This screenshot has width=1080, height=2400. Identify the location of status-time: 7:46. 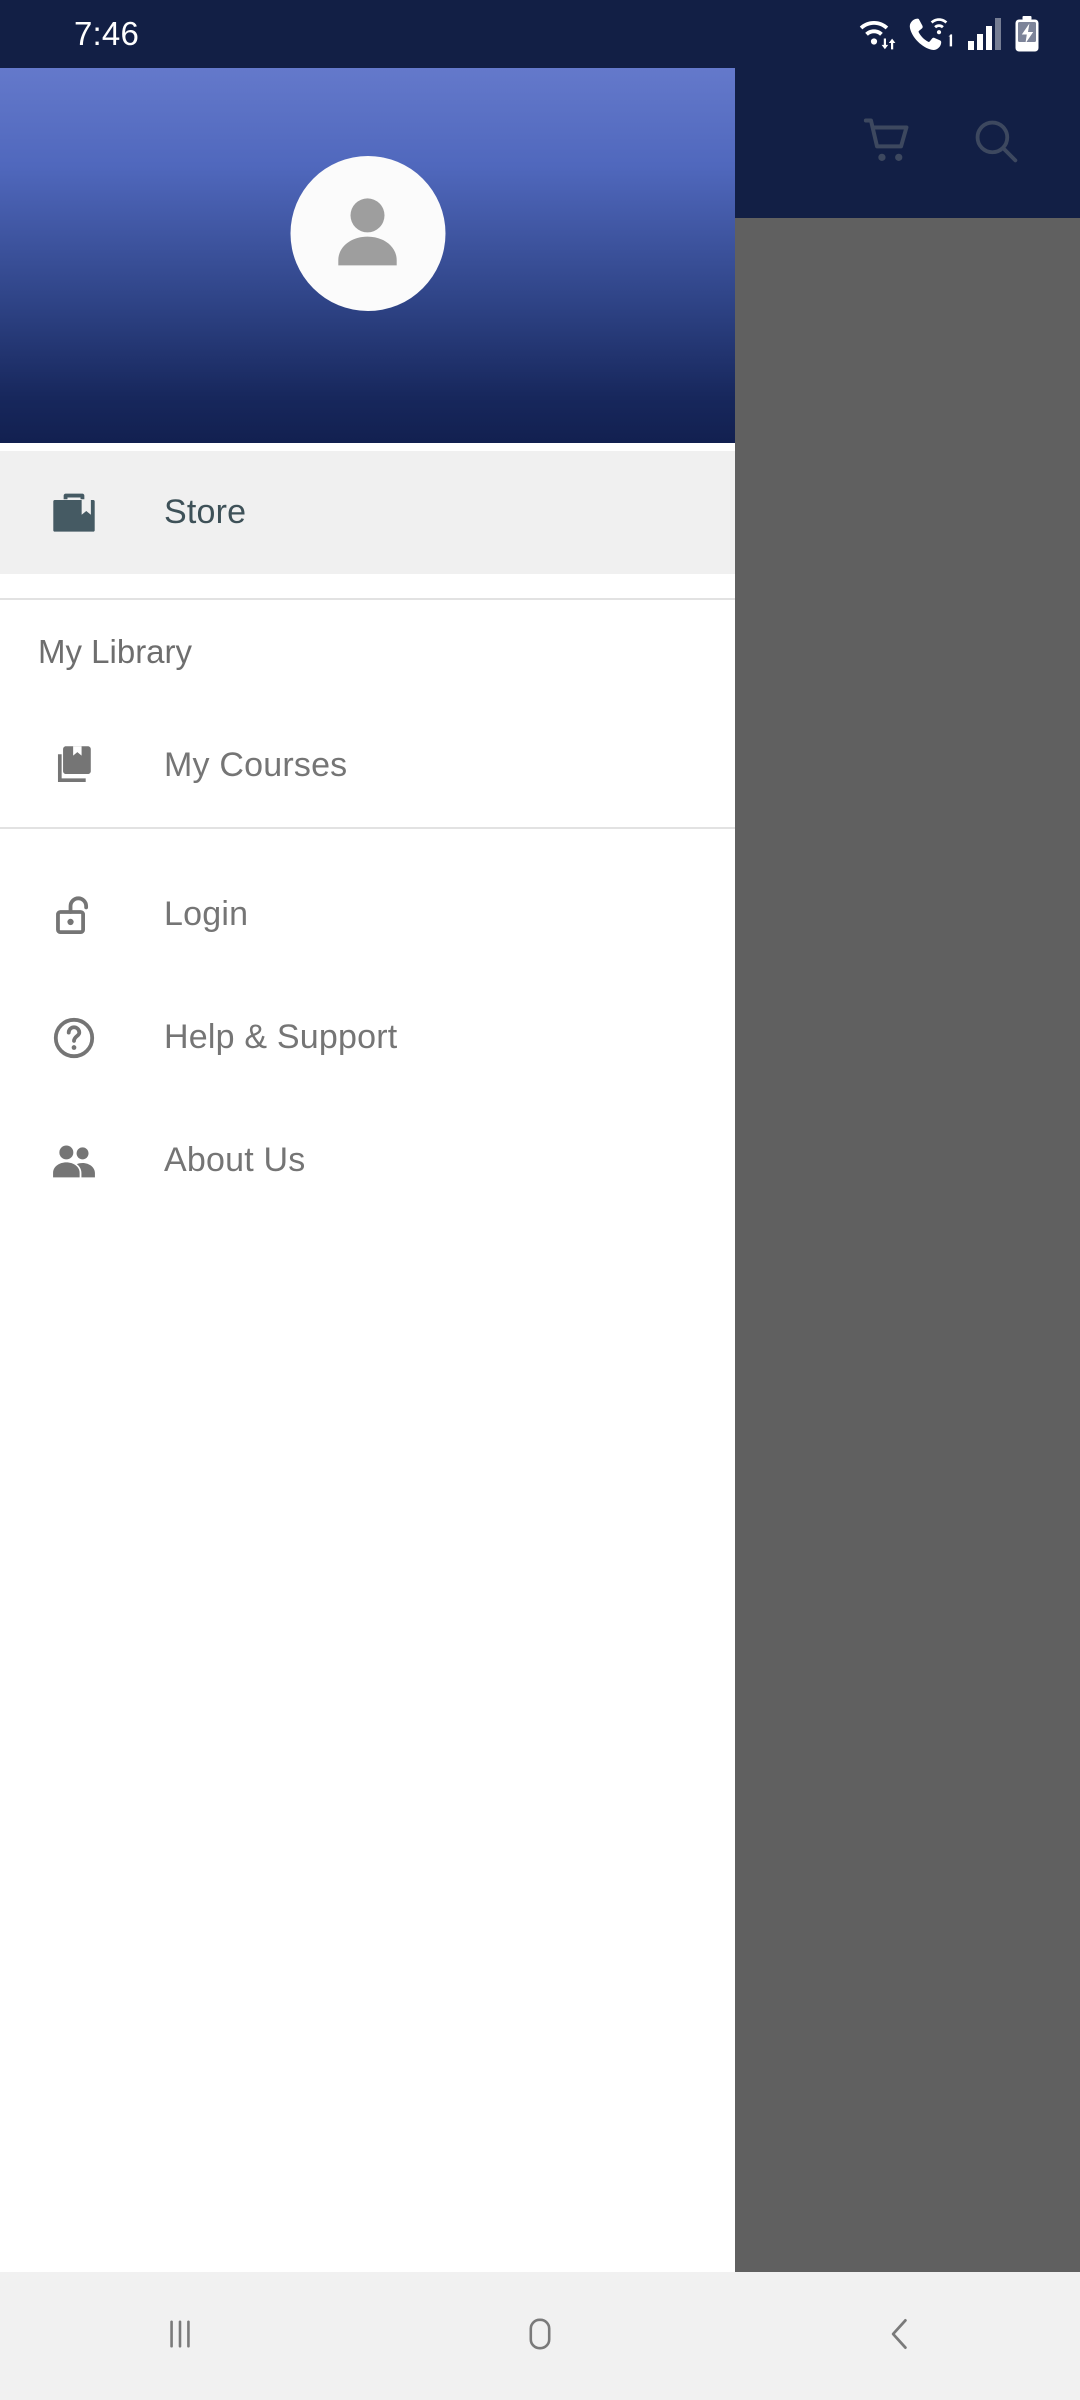
(107, 33).